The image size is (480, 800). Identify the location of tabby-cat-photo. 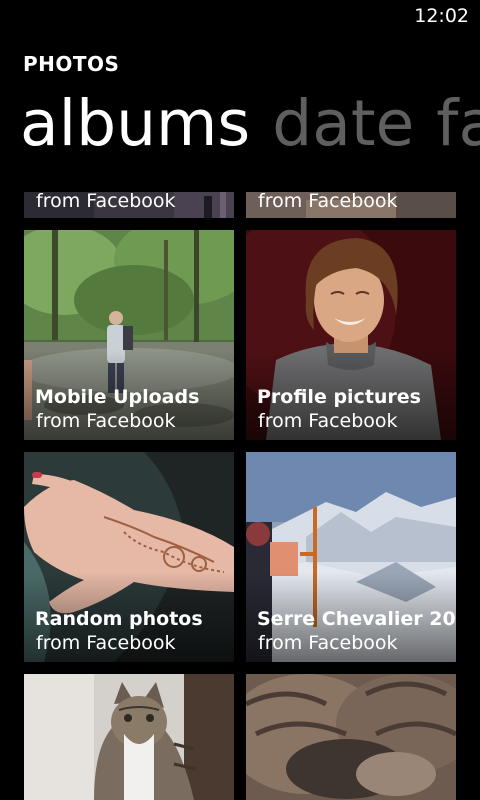
(129, 737).